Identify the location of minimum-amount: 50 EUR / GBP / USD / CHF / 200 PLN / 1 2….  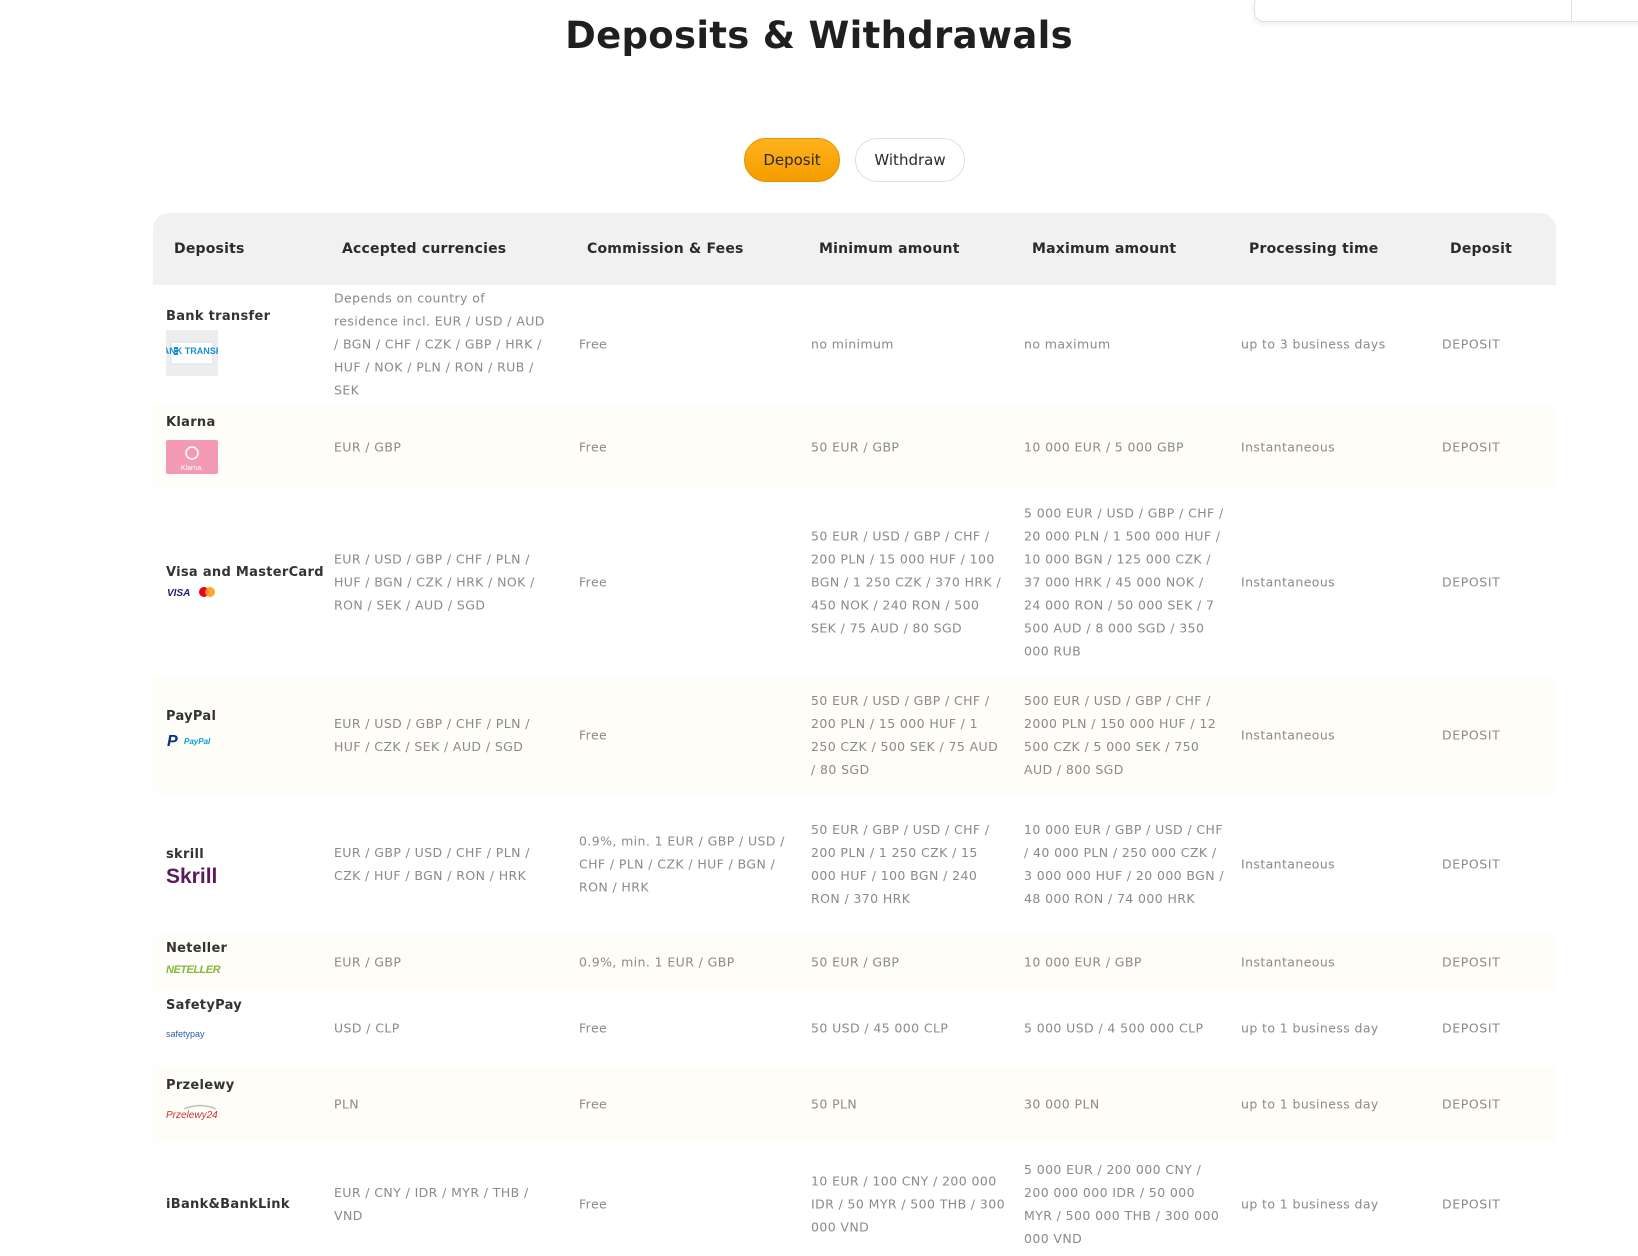
(900, 864).